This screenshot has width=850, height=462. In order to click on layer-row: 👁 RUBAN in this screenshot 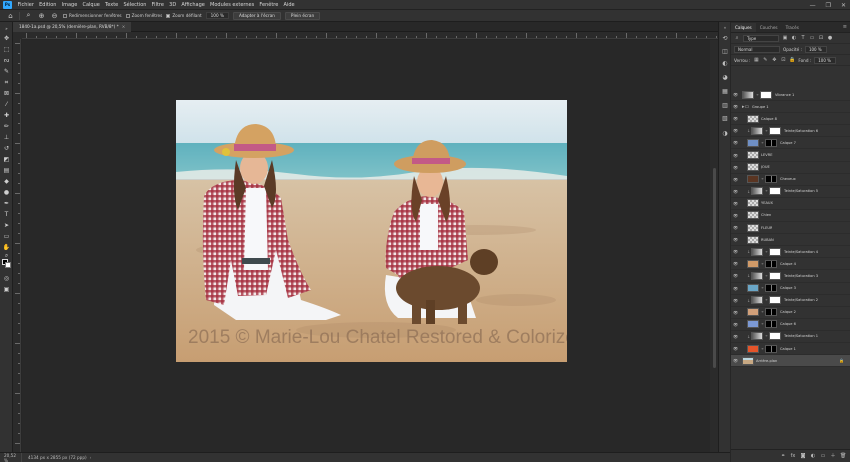, I will do `click(790, 240)`.